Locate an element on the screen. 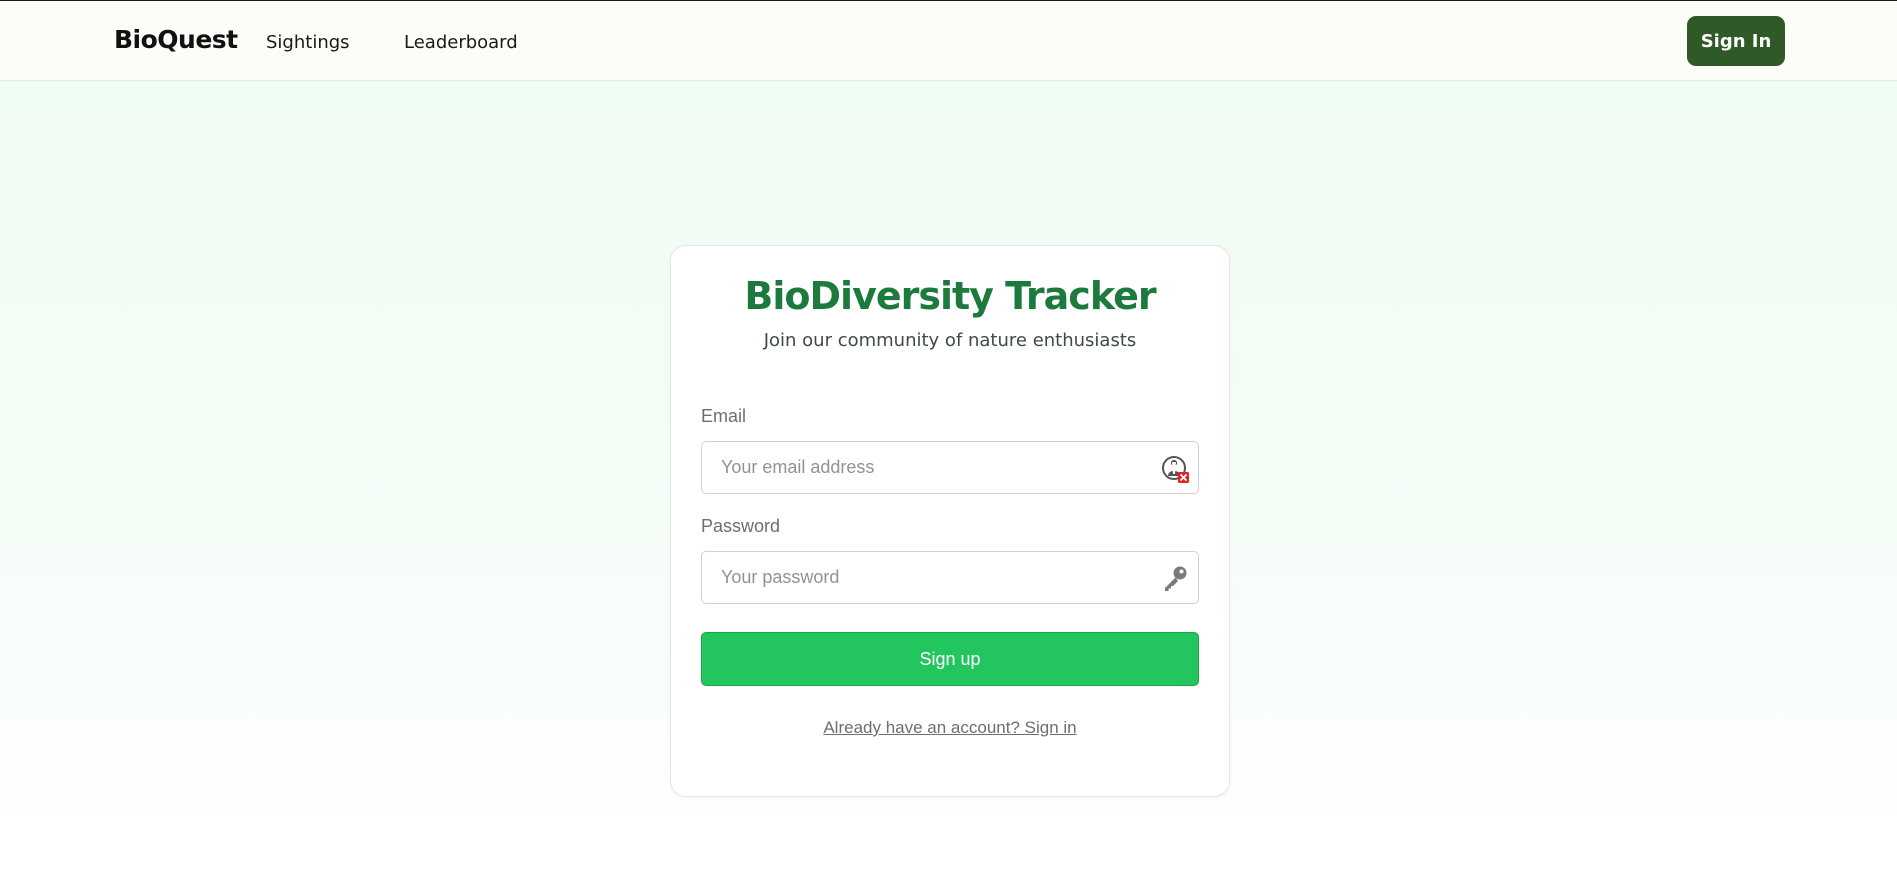  password-label: Password is located at coordinates (741, 526).